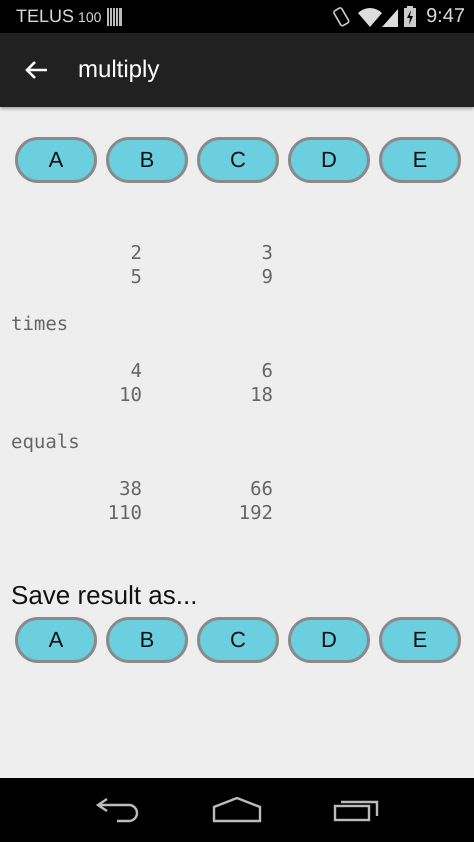  Describe the element at coordinates (115, 17) in the screenshot. I see `bars-icon` at that location.